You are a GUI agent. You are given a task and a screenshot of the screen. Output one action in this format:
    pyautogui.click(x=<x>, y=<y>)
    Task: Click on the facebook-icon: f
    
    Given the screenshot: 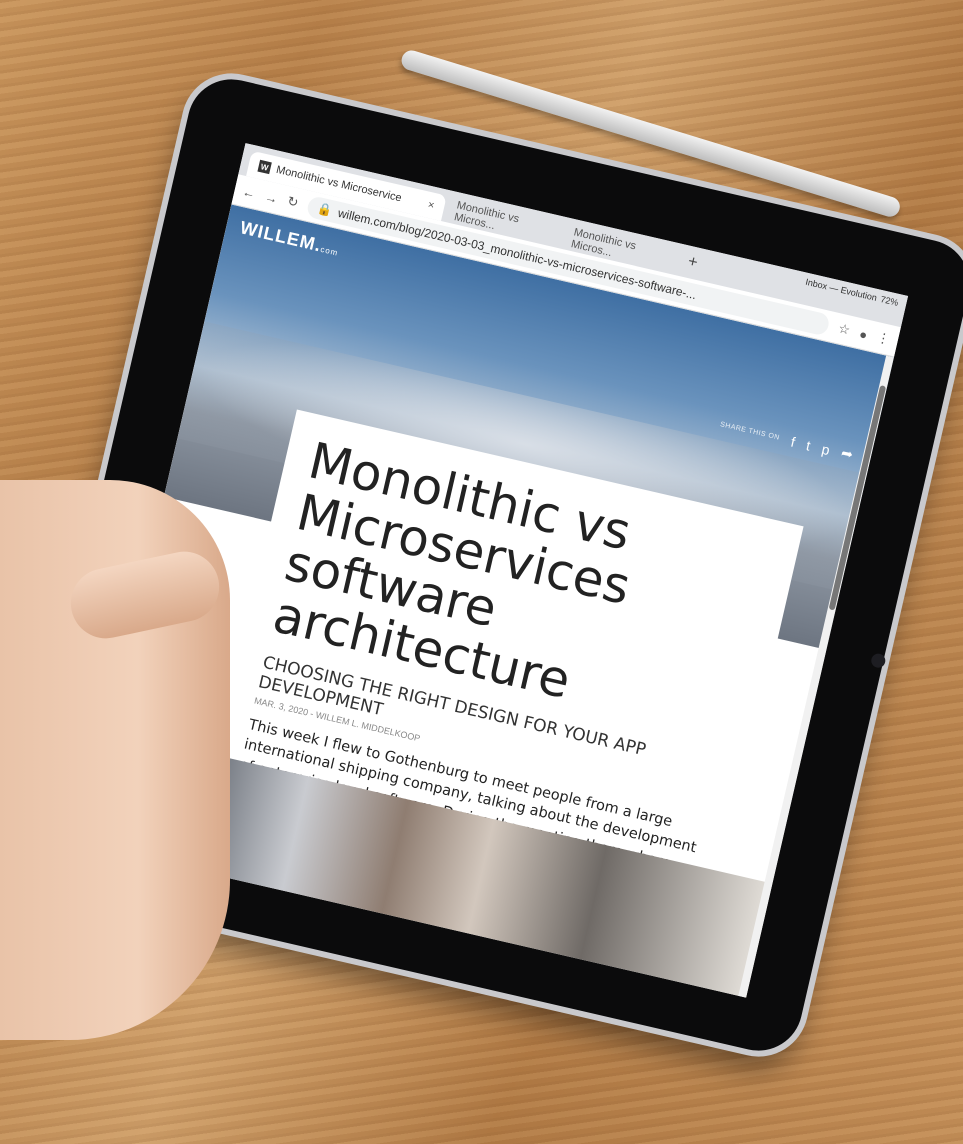 What is the action you would take?
    pyautogui.click(x=792, y=441)
    